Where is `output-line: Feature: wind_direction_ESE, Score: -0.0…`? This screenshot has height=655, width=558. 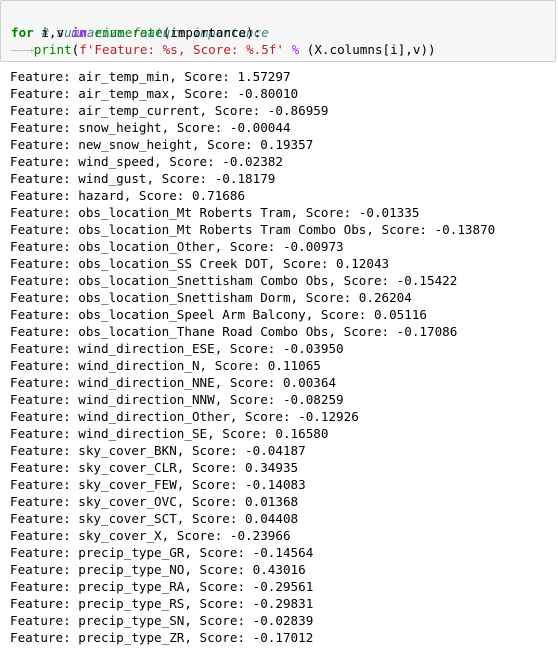
output-line: Feature: wind_direction_ESE, Score: -0.0… is located at coordinates (177, 348).